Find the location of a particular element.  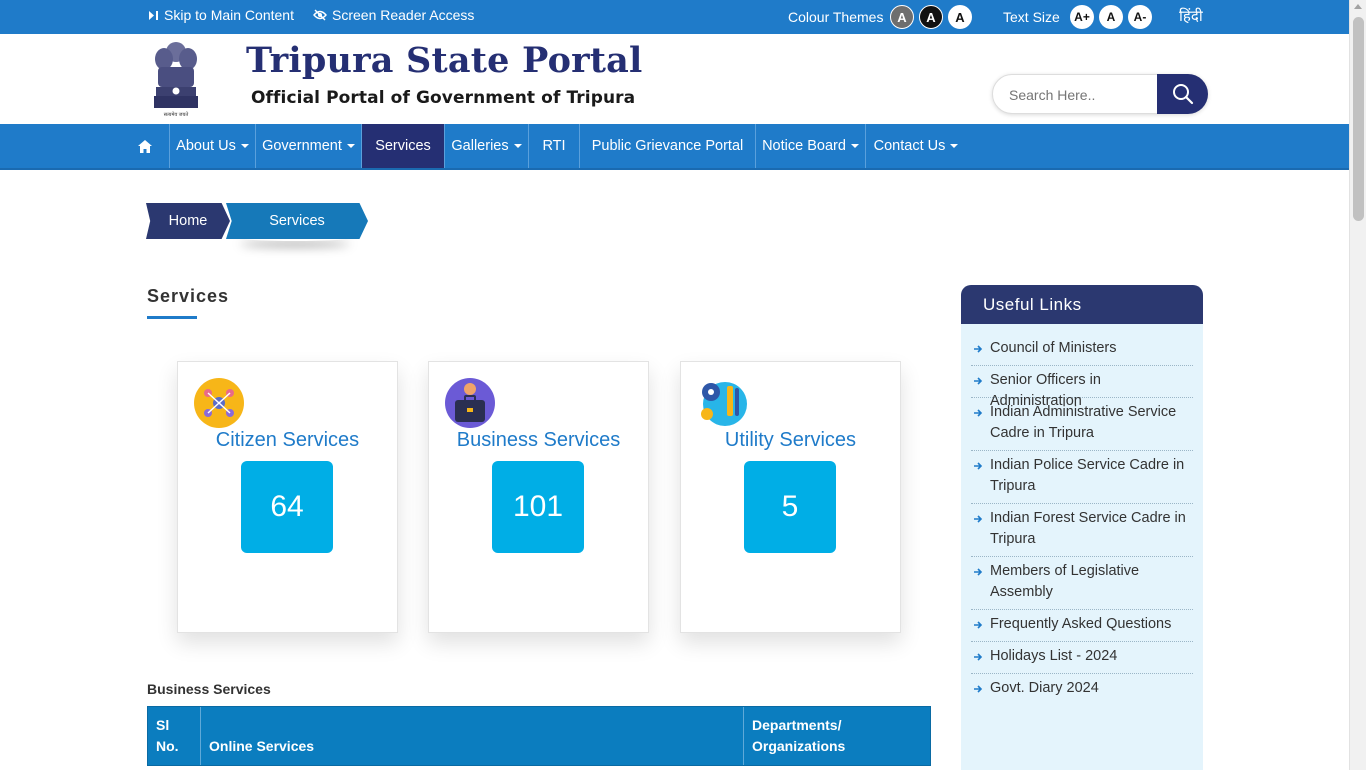

nav-government: Government is located at coordinates (309, 146).